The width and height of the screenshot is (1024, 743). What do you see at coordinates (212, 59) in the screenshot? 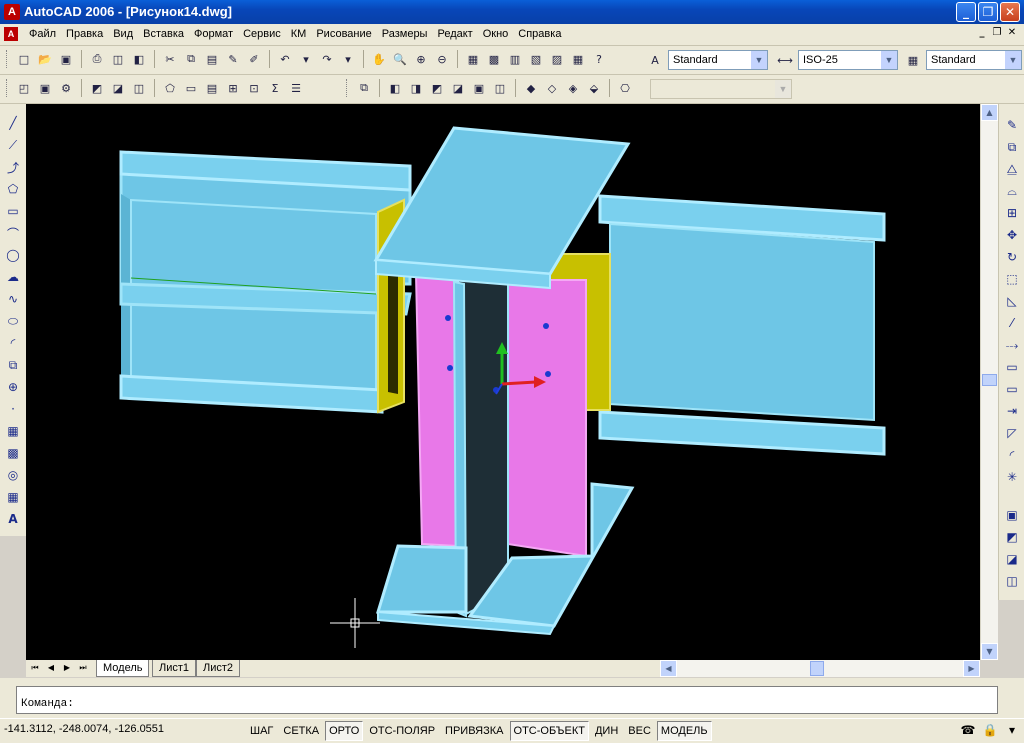
I see `paste-icon: ▤` at bounding box center [212, 59].